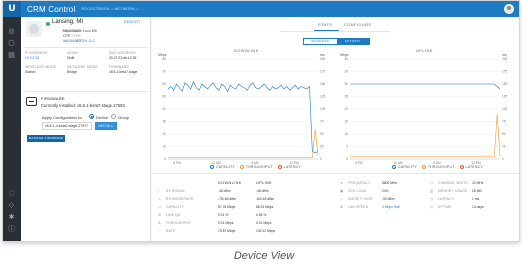 This screenshot has height=270, width=528. What do you see at coordinates (292, 167) in the screenshot?
I see `legend-latency-label: LATENCY` at bounding box center [292, 167].